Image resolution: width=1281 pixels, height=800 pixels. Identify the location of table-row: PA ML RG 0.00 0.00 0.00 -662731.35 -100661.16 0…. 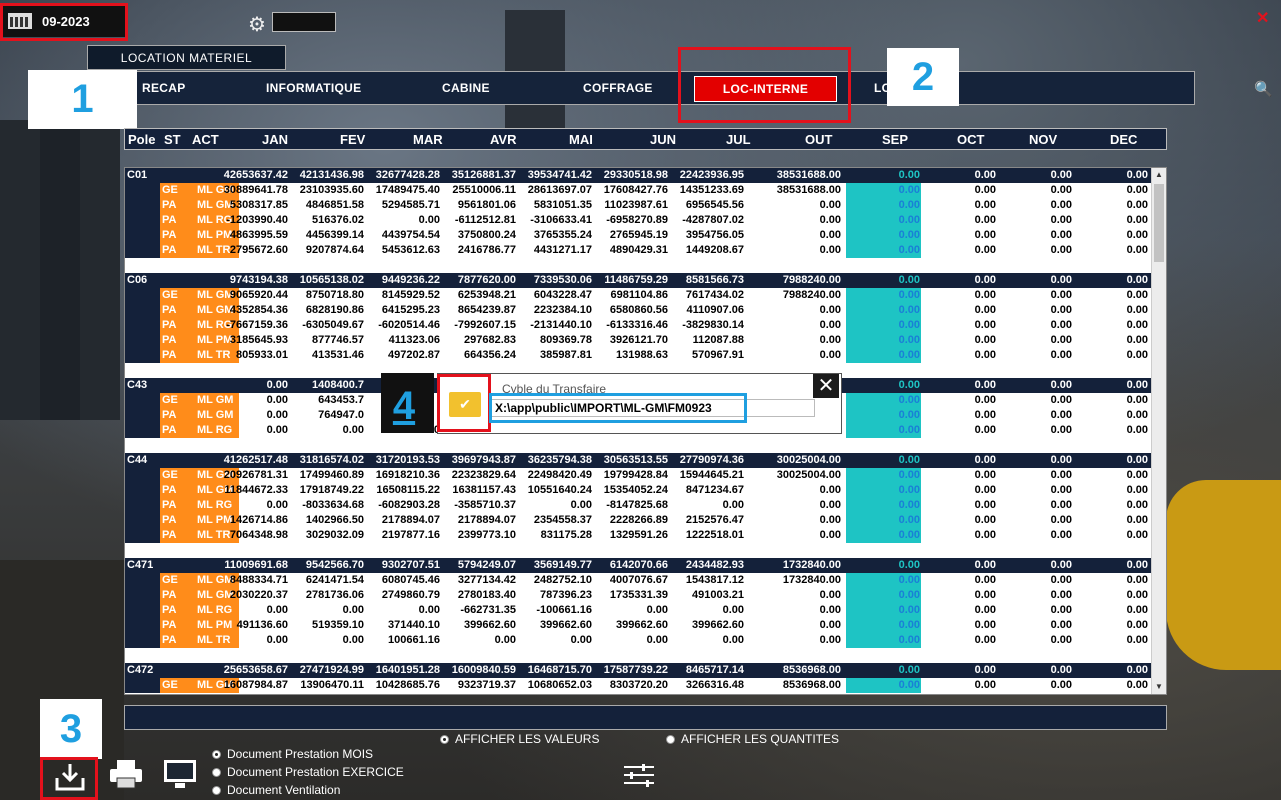
(638, 610).